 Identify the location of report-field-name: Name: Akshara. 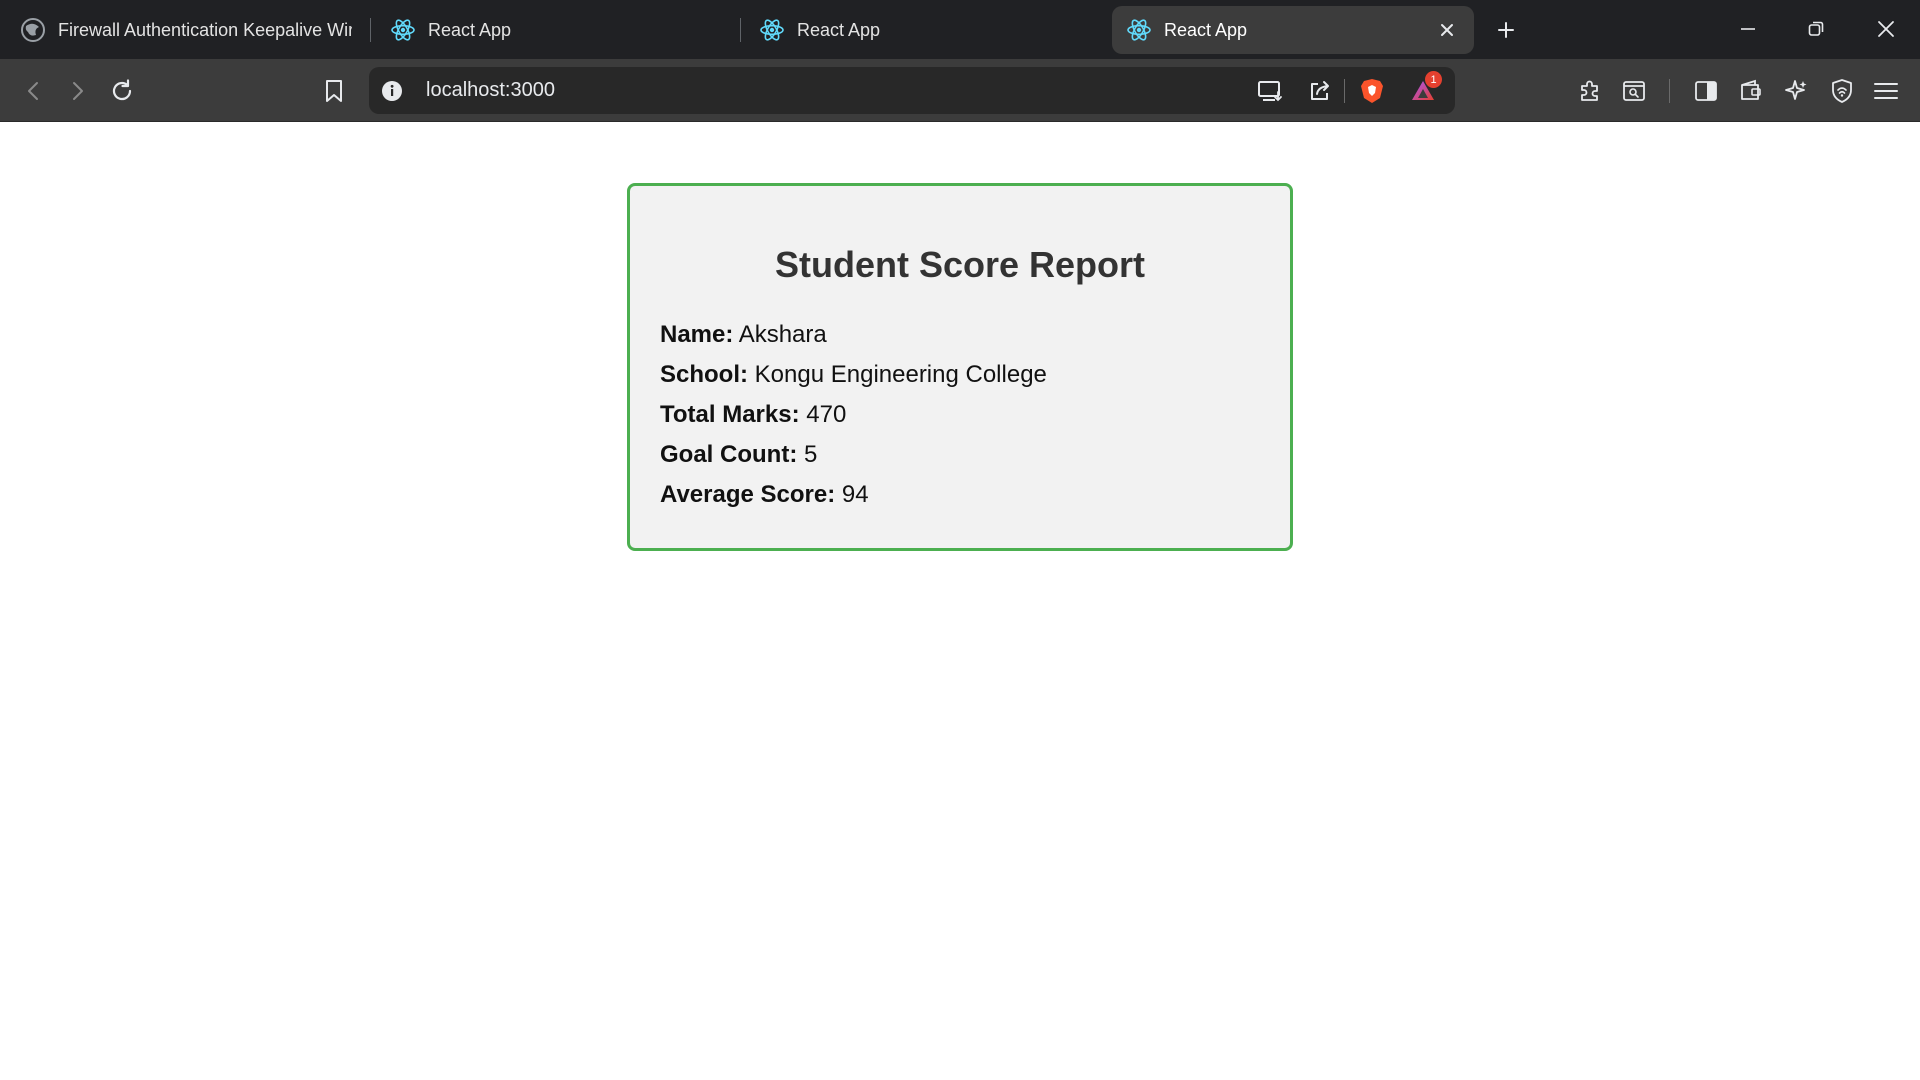
(743, 335).